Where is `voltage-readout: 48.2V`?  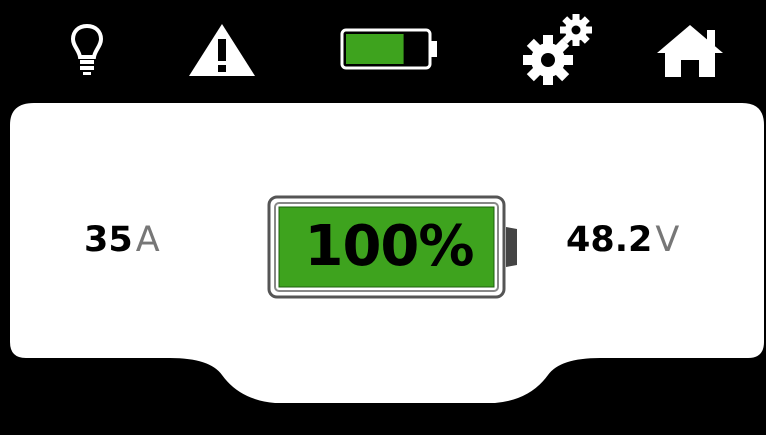
voltage-readout: 48.2V is located at coordinates (622, 240).